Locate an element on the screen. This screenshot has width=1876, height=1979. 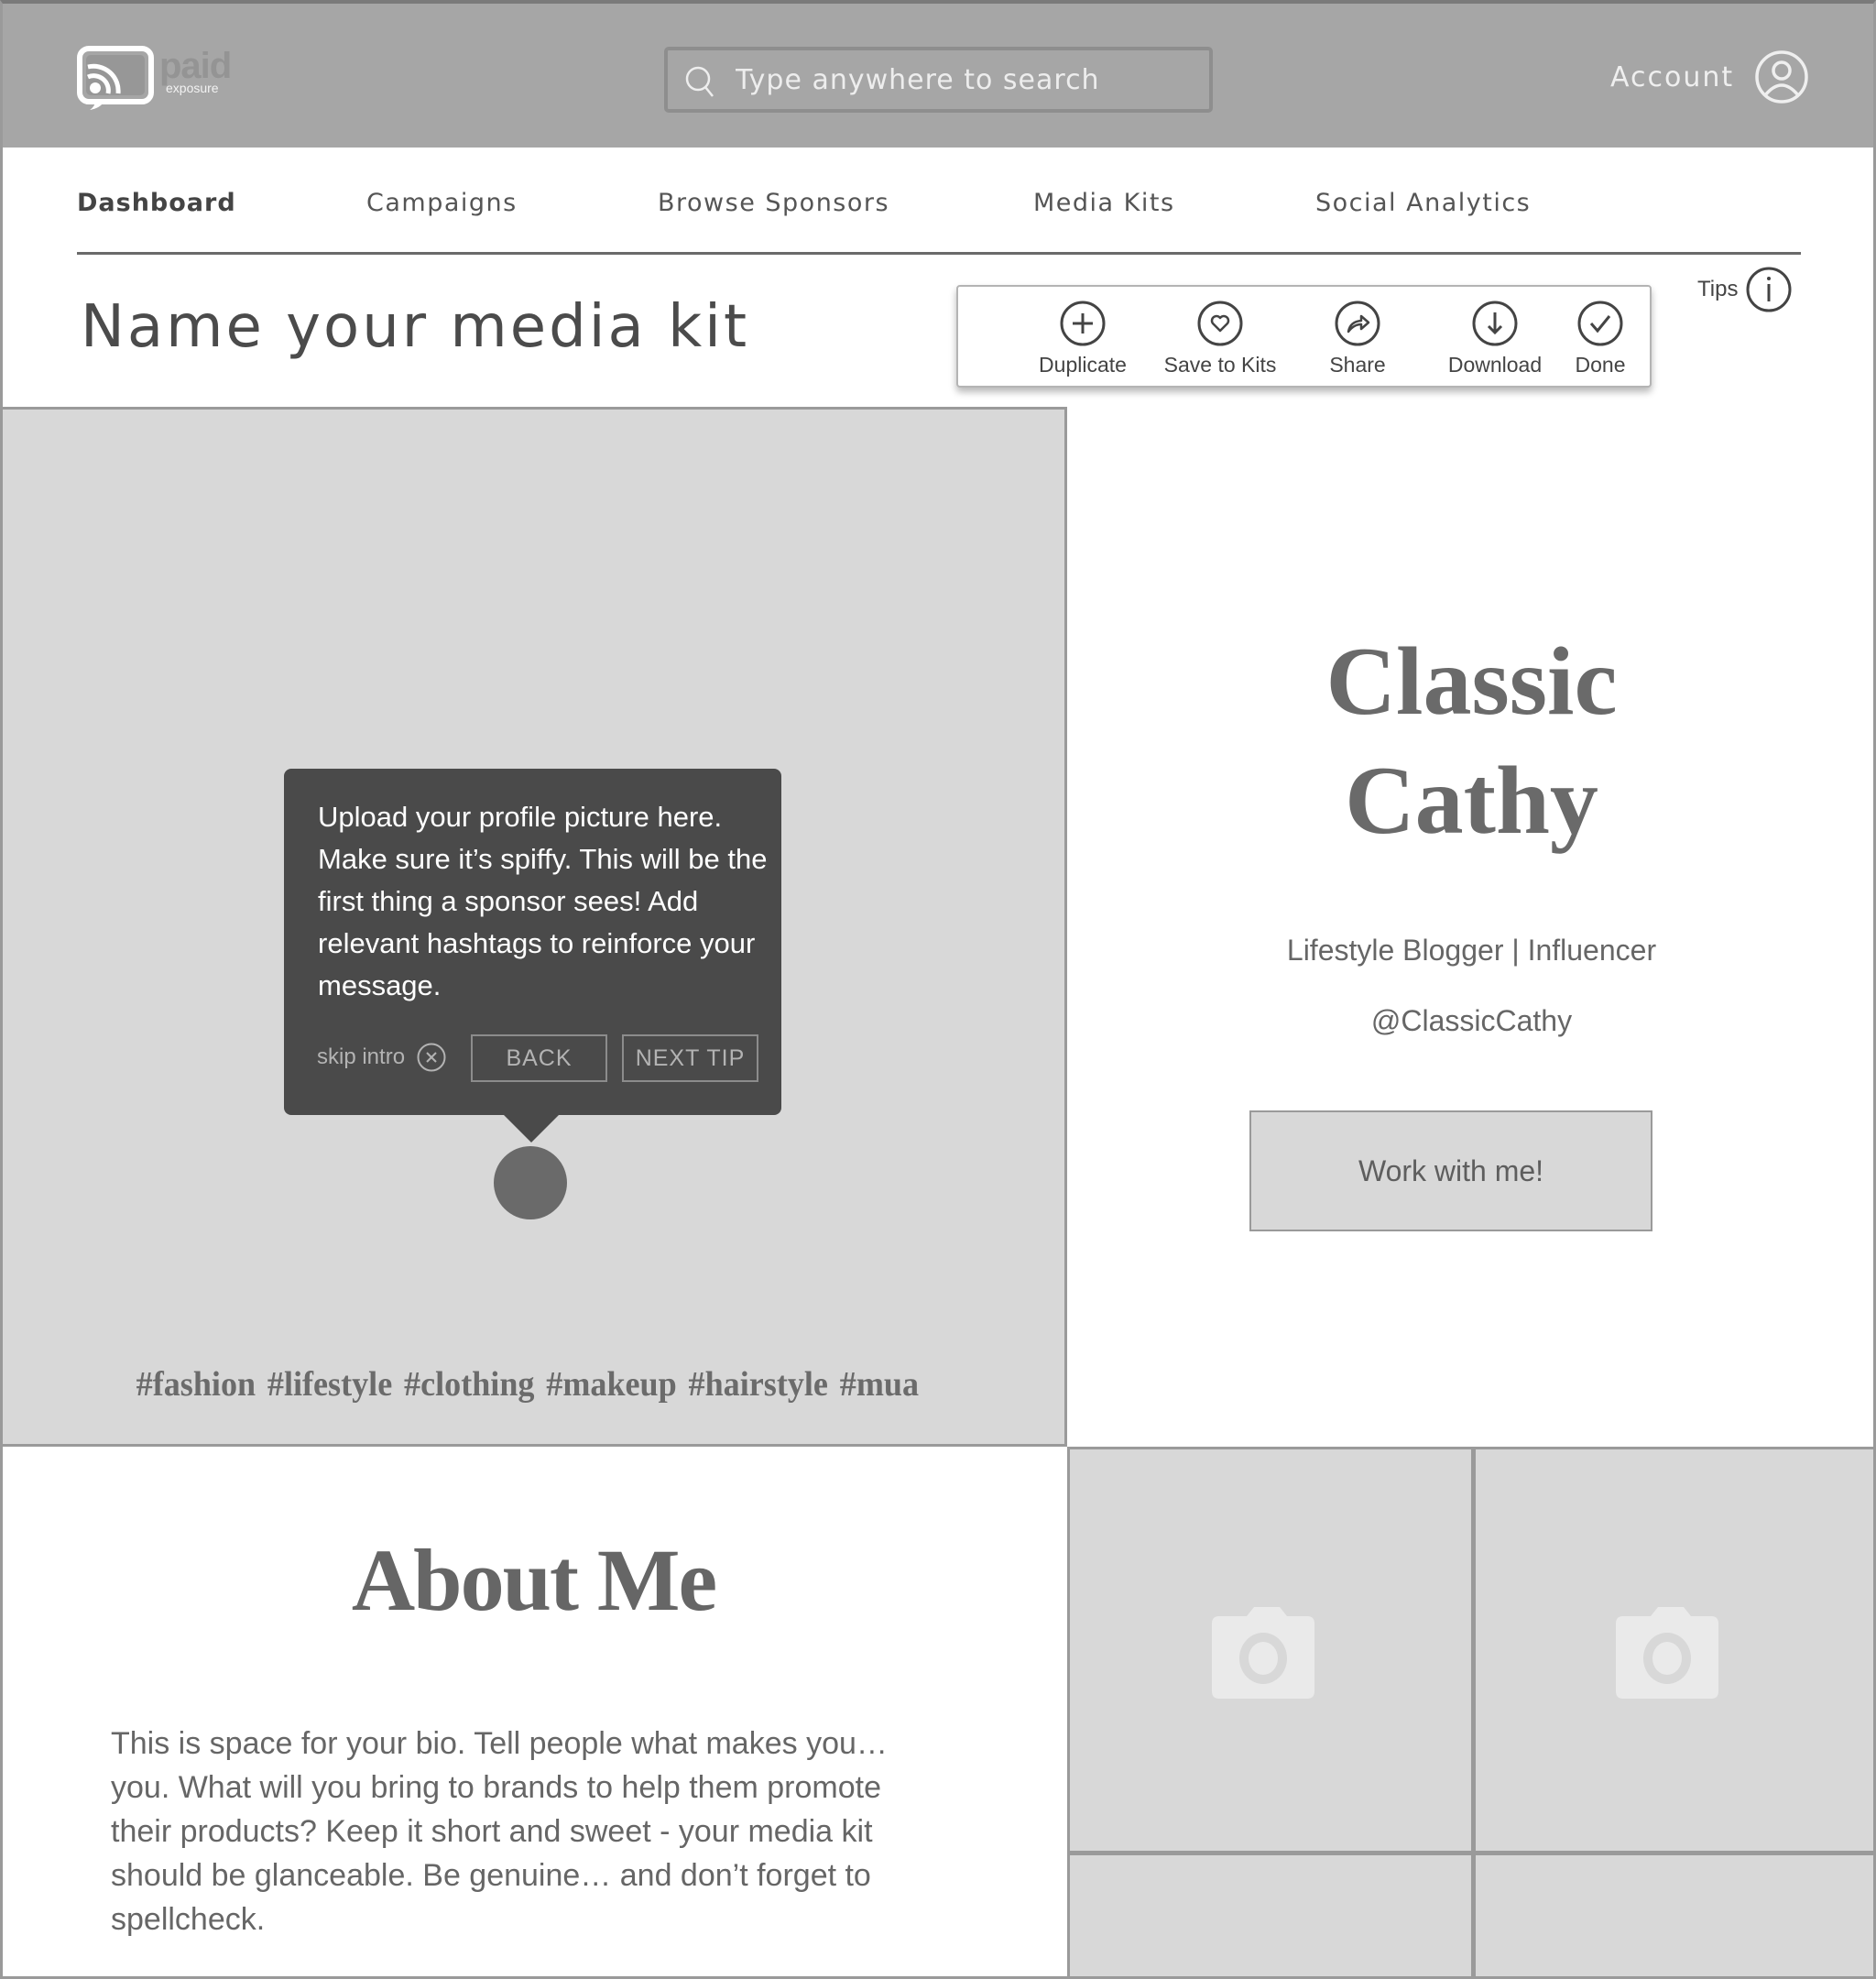
grid-divider-horizontal is located at coordinates (1473, 1853).